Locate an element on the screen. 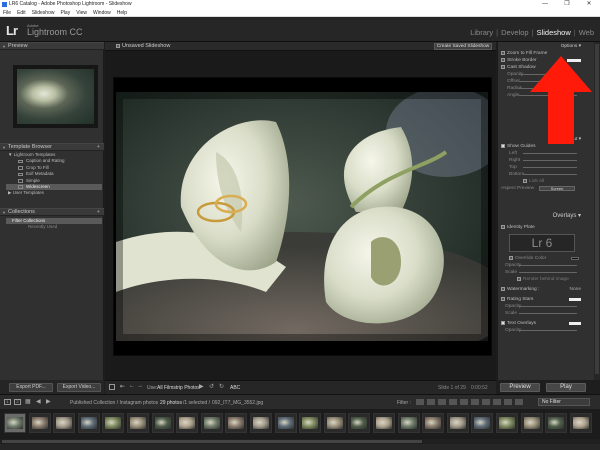 This screenshot has height=450, width=600. minimize-button: — is located at coordinates (545, 4).